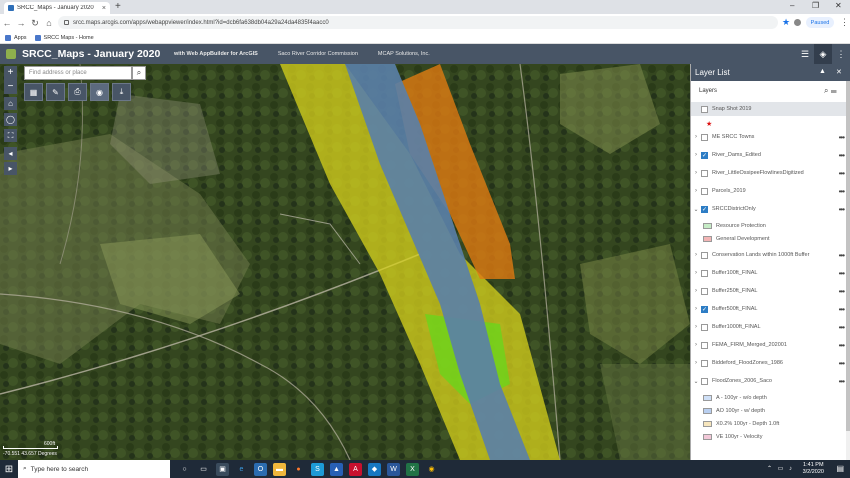 Image resolution: width=850 pixels, height=478 pixels. I want to click on windows-start-icon: ⊞, so click(9, 469).